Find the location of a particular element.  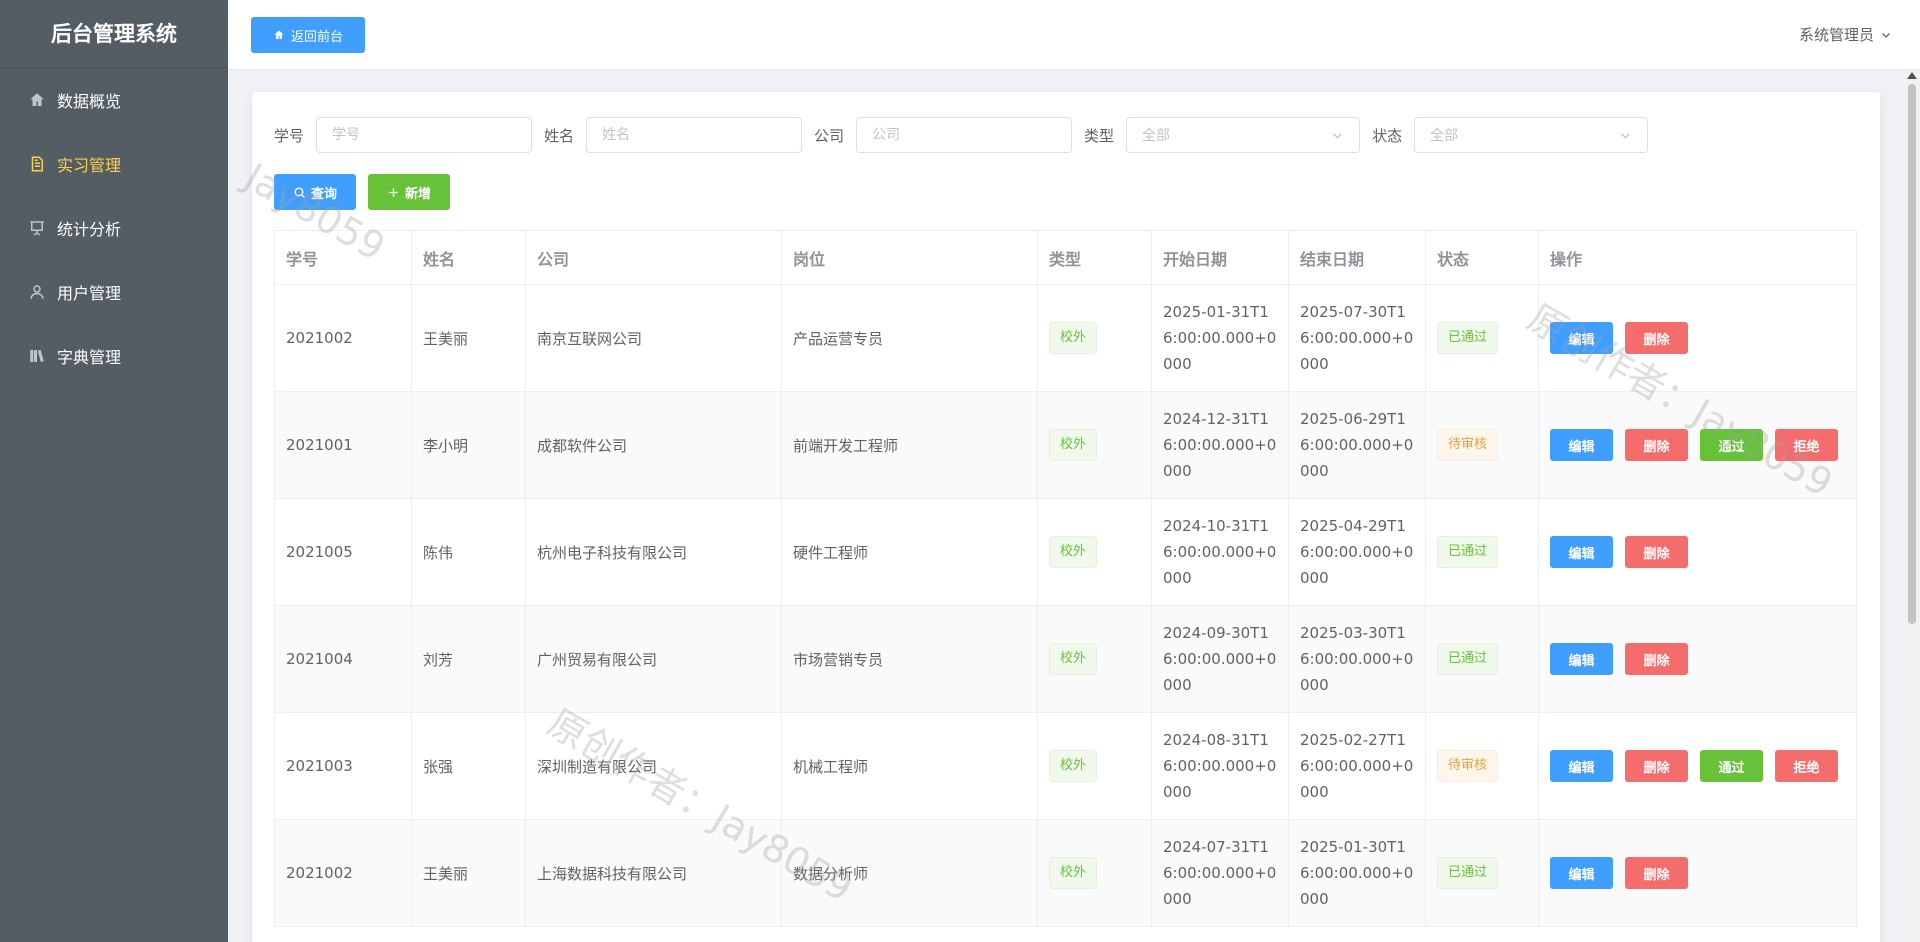

sidebar-item-overview: 数据概览 is located at coordinates (114, 100).